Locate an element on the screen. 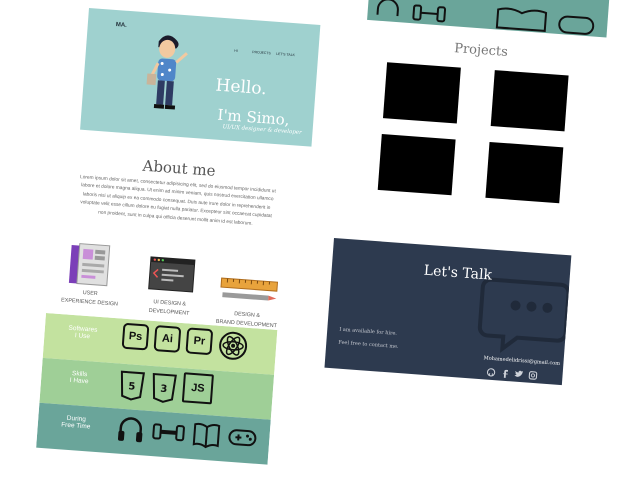 The image size is (640, 480). css3-icon: 3 is located at coordinates (164, 387).